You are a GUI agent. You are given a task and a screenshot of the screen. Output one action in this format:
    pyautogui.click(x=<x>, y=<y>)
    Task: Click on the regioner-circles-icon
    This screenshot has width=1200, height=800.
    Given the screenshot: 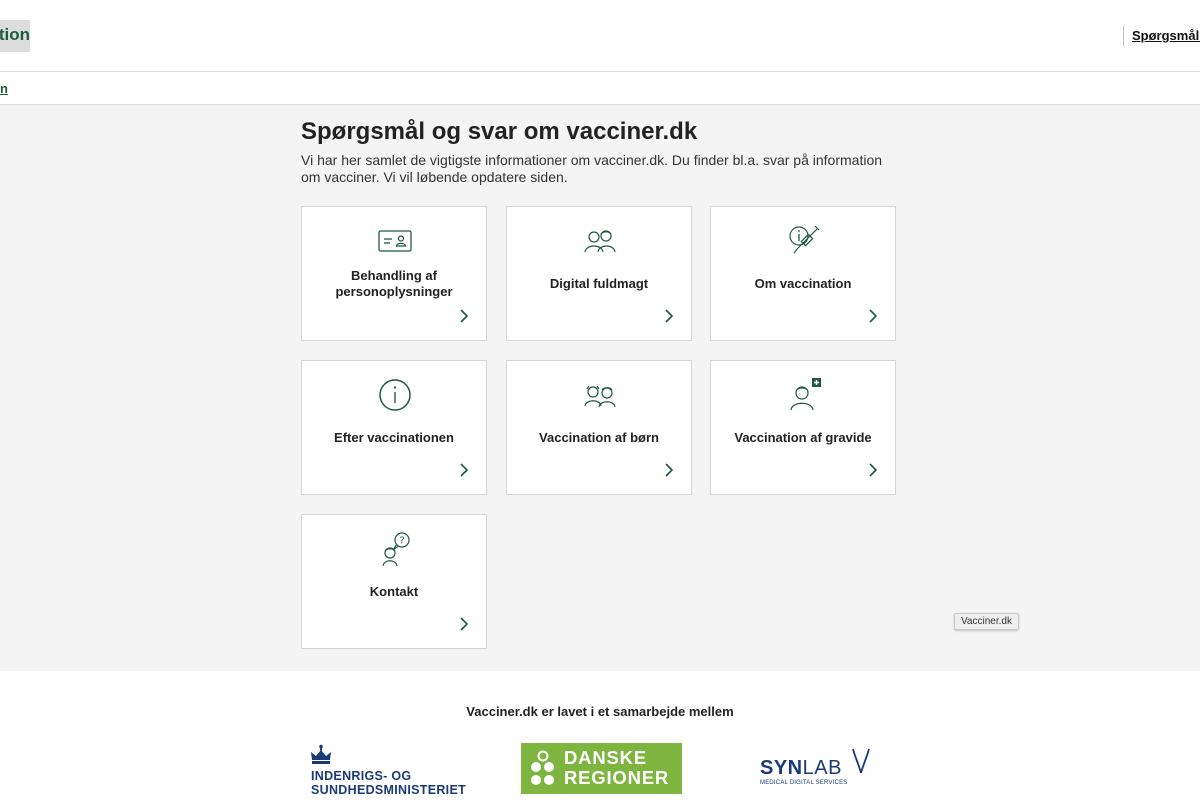 What is the action you would take?
    pyautogui.click(x=542, y=767)
    